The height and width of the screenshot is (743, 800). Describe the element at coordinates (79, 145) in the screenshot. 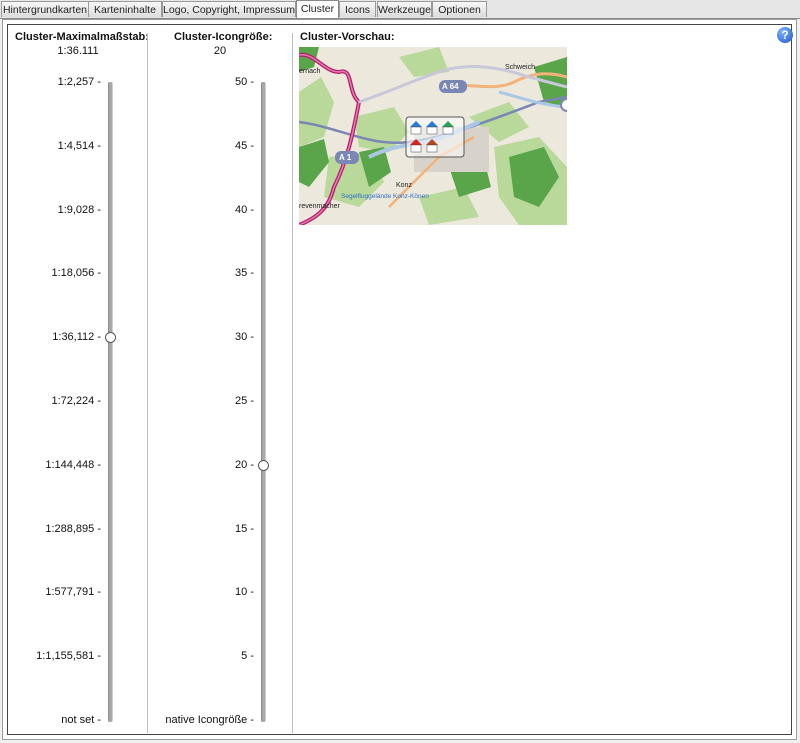

I see `max-scale-tick-label: 1:4,514 -` at that location.